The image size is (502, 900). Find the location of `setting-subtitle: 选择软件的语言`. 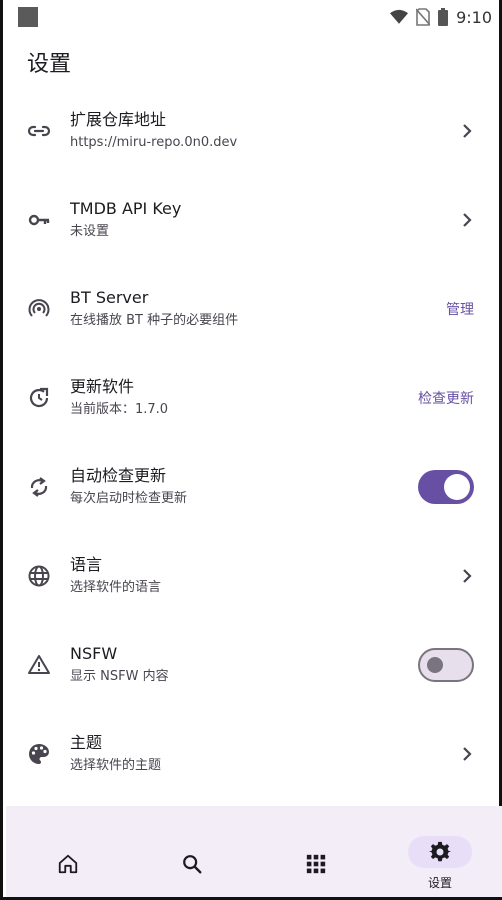

setting-subtitle: 选择软件的语言 is located at coordinates (116, 587).